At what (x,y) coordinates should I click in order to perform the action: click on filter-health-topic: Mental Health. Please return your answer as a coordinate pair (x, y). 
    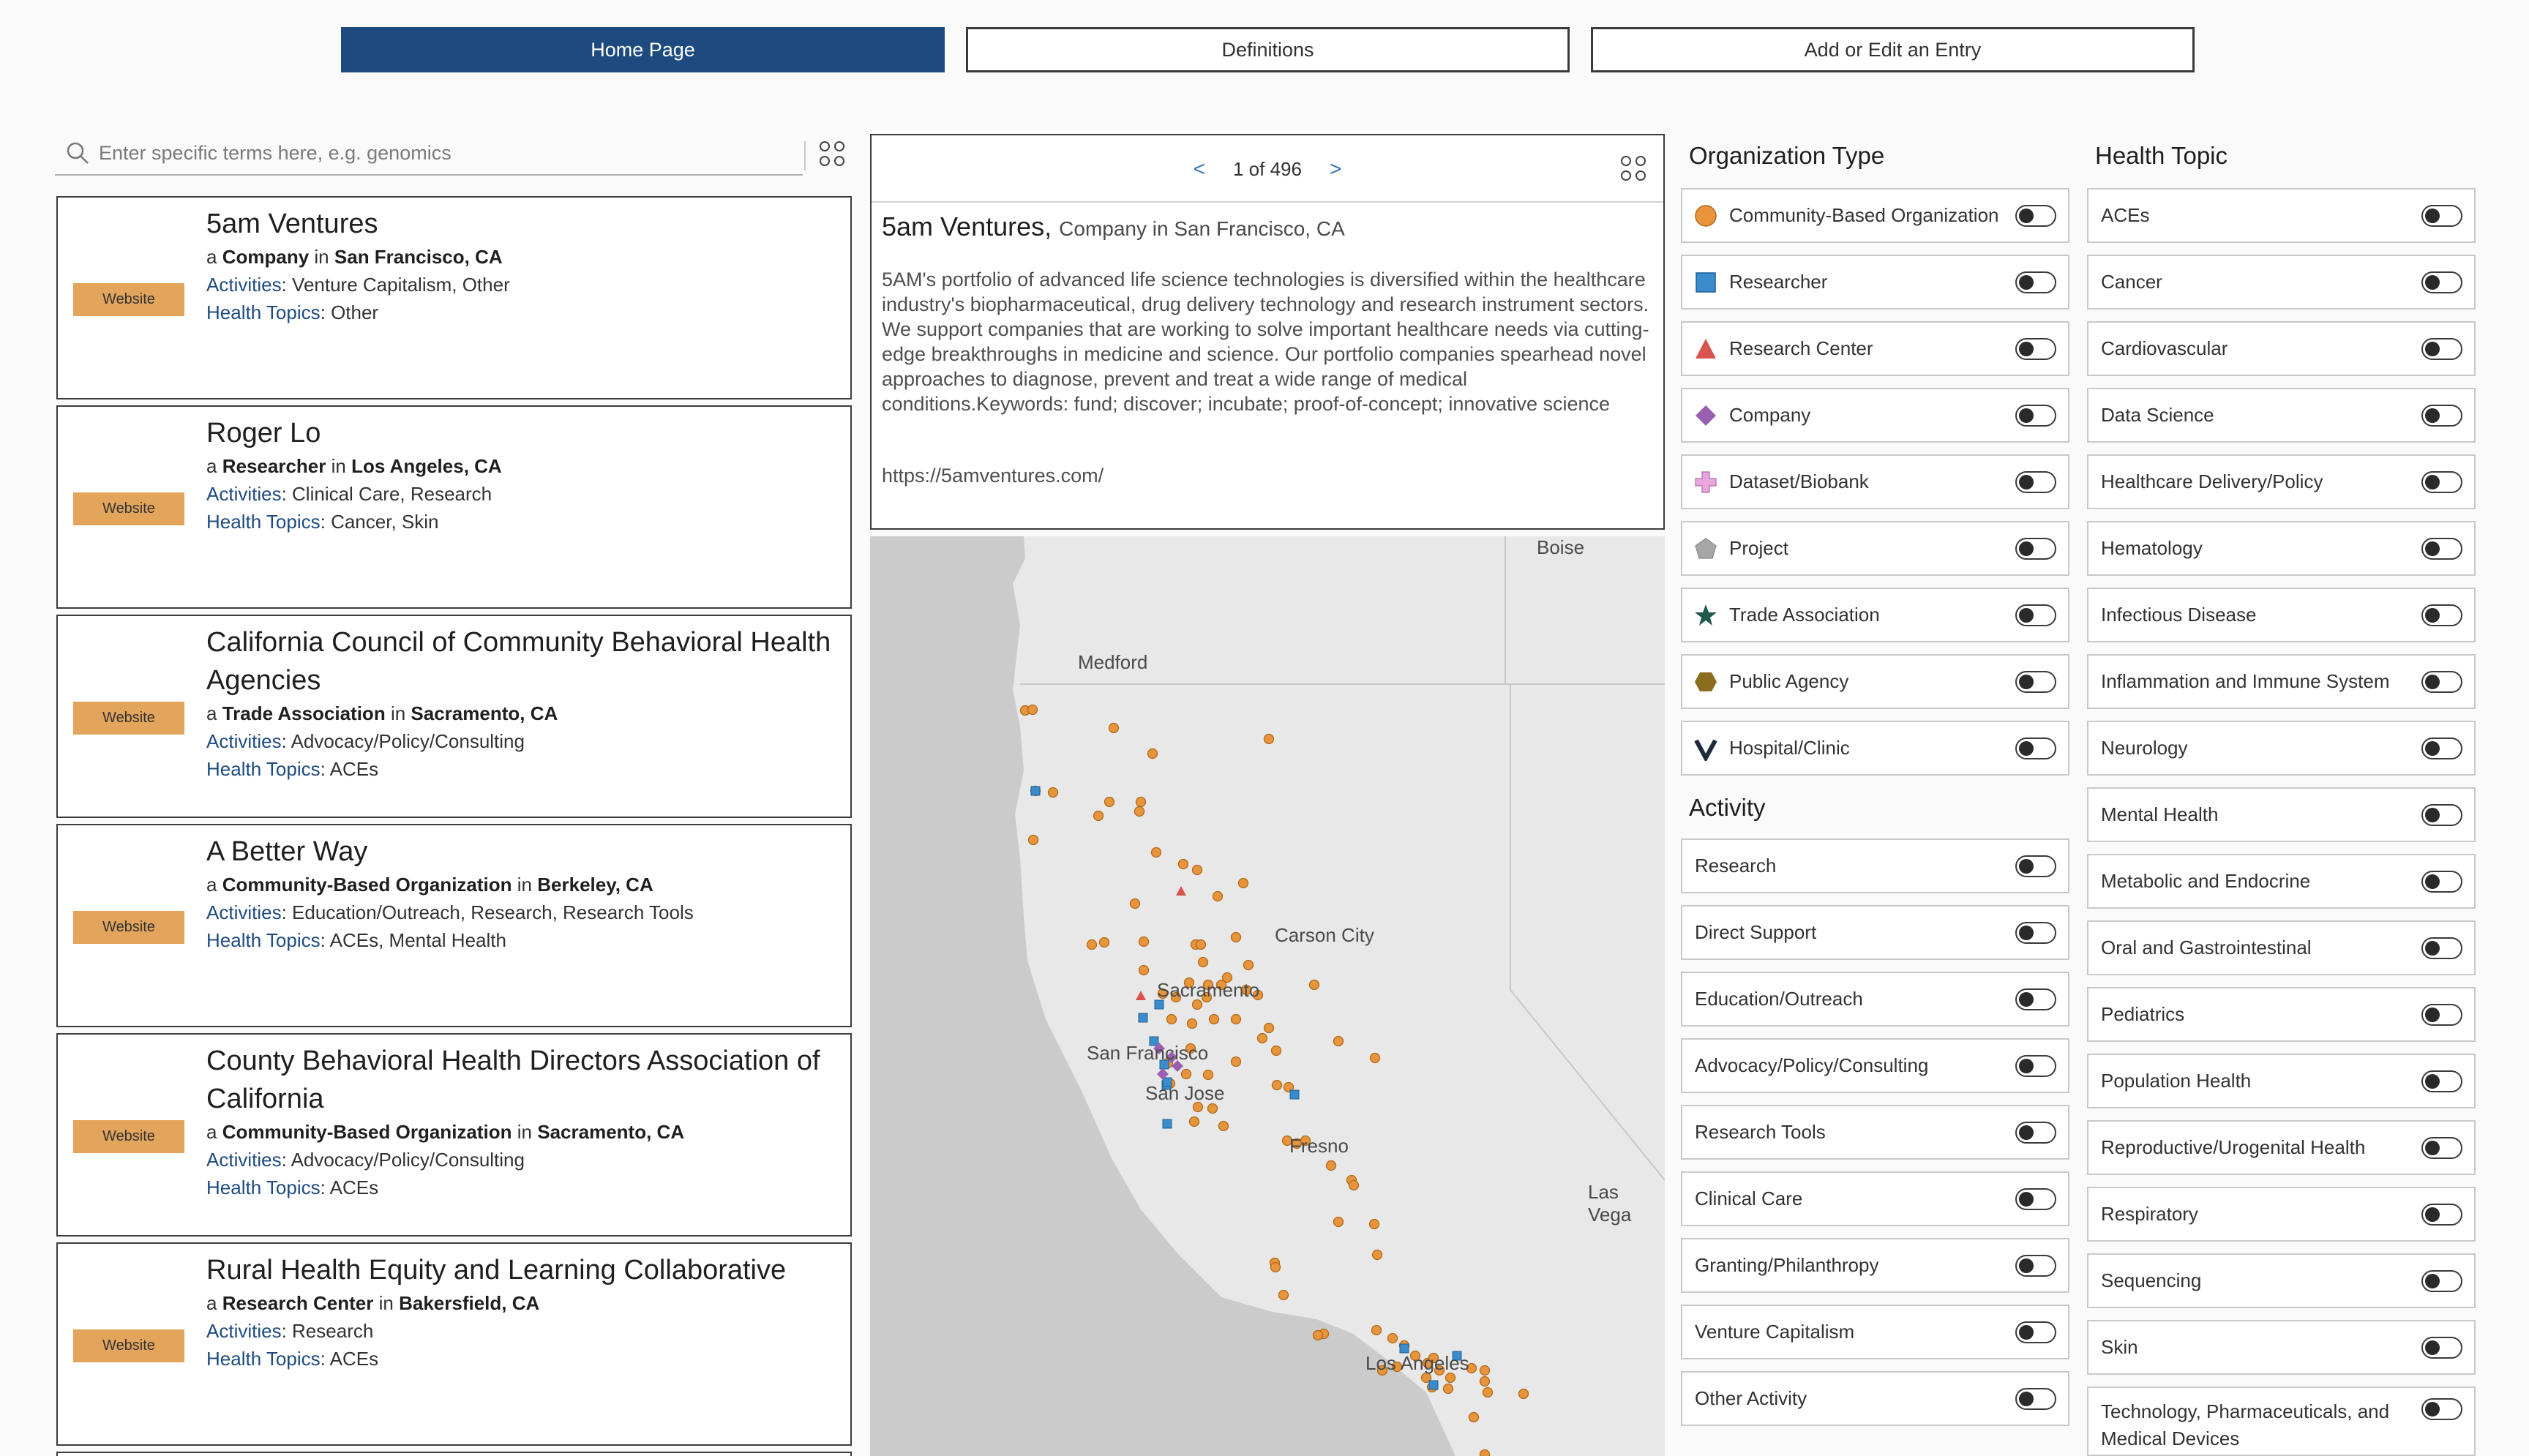
    Looking at the image, I should click on (2281, 814).